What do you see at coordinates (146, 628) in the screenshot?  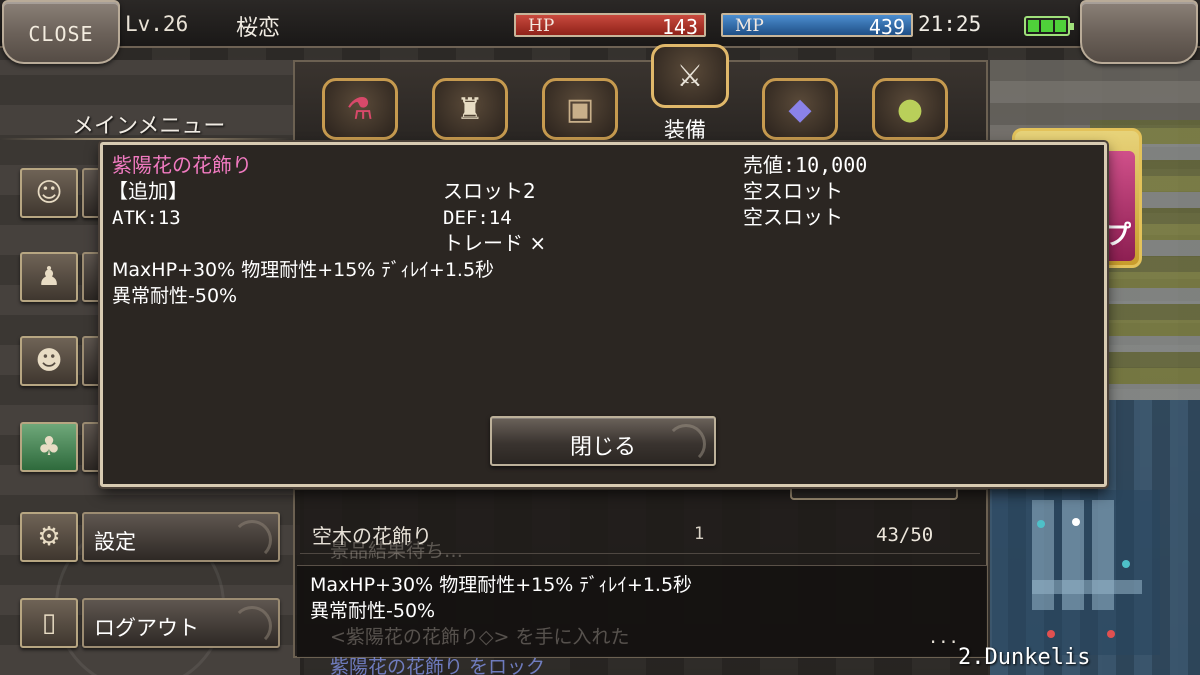 I see `logout-label: ログアウト` at bounding box center [146, 628].